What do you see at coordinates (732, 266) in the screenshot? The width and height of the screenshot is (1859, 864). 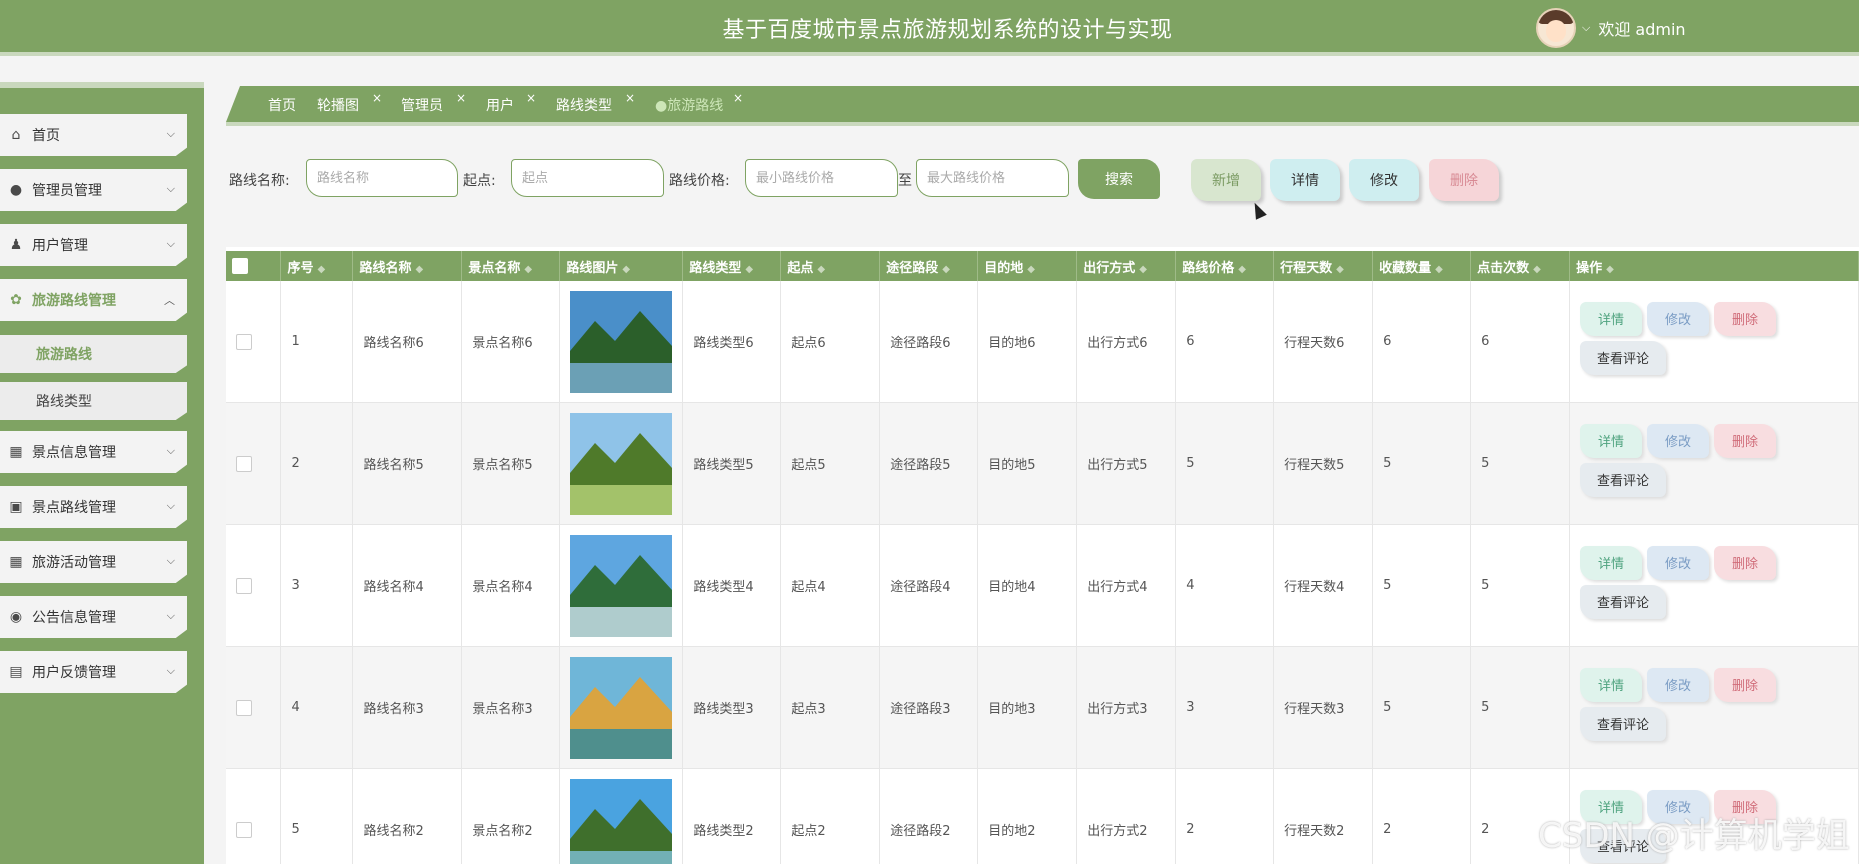 I see `col-header: 路线类型 ◆` at bounding box center [732, 266].